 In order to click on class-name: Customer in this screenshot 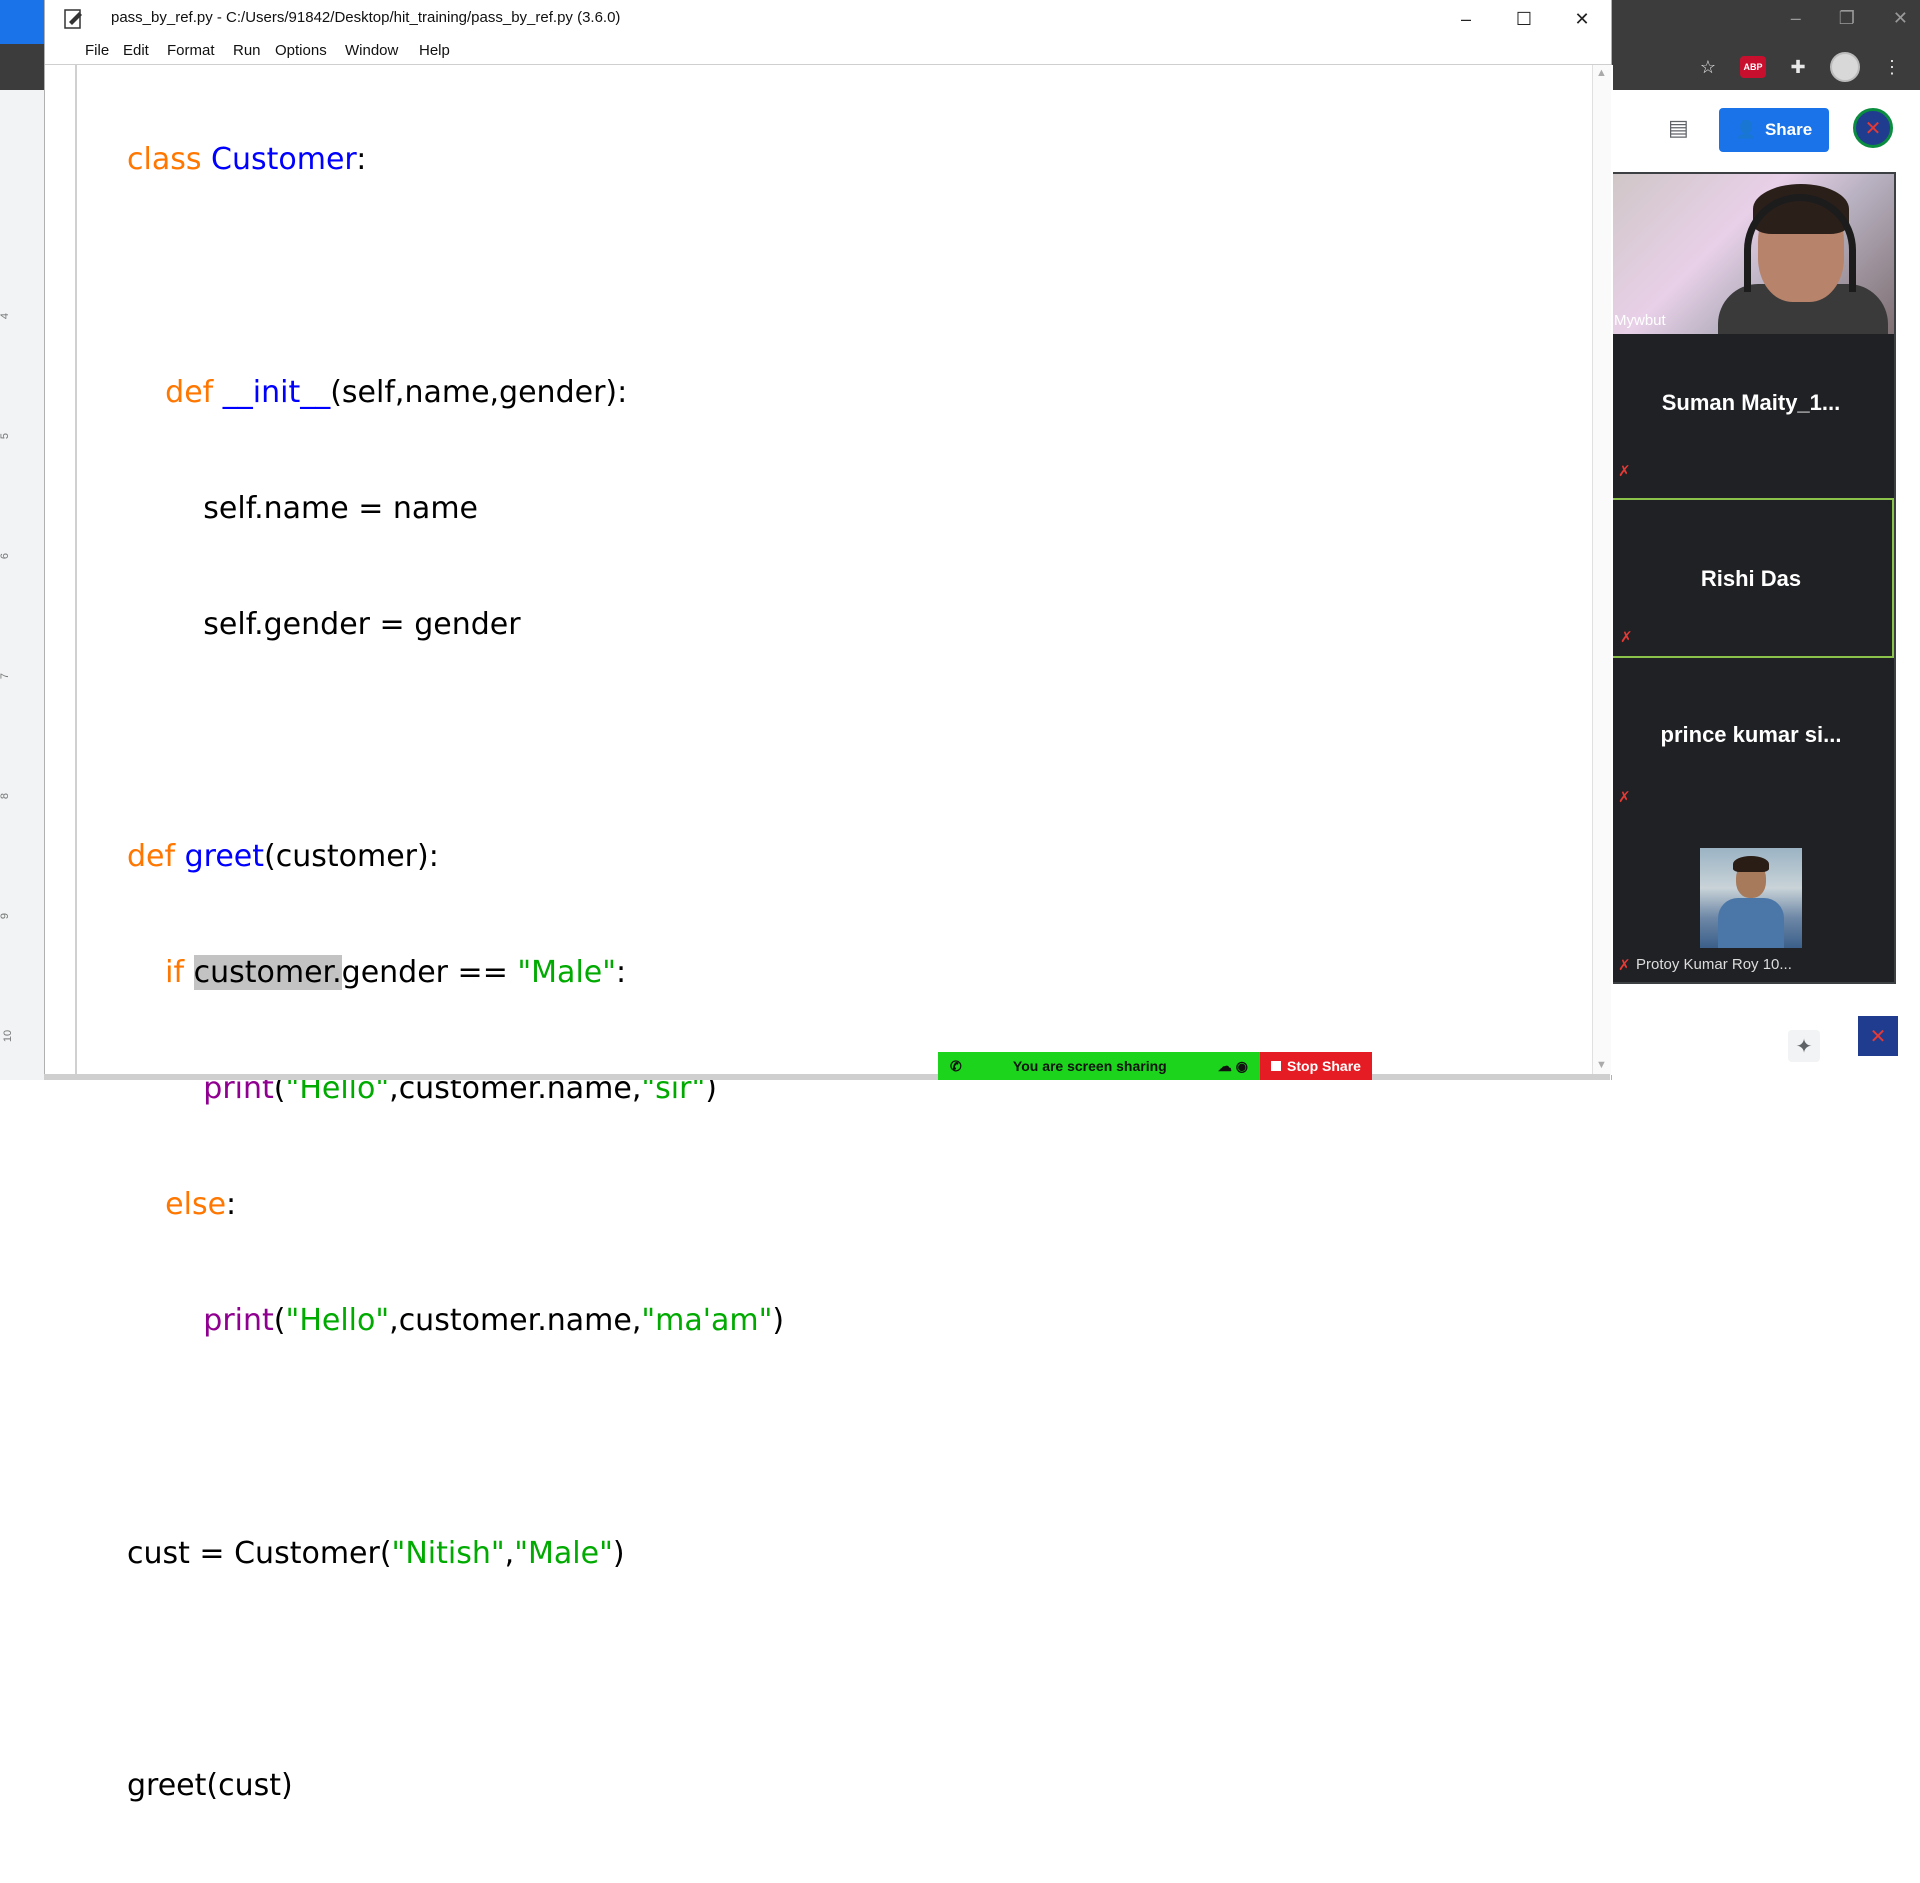, I will do `click(284, 160)`.